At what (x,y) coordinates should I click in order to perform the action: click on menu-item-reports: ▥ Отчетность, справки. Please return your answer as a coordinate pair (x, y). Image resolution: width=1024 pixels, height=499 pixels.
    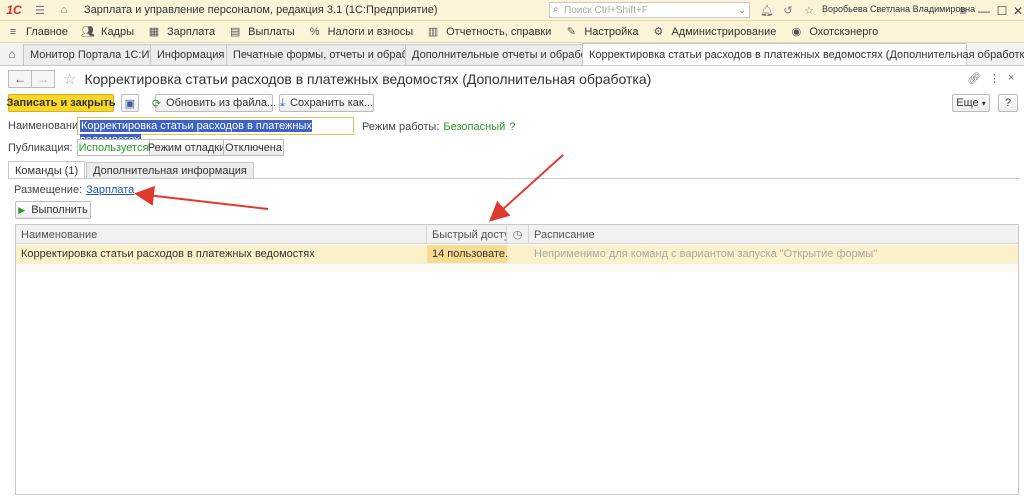
    Looking at the image, I should click on (489, 32).